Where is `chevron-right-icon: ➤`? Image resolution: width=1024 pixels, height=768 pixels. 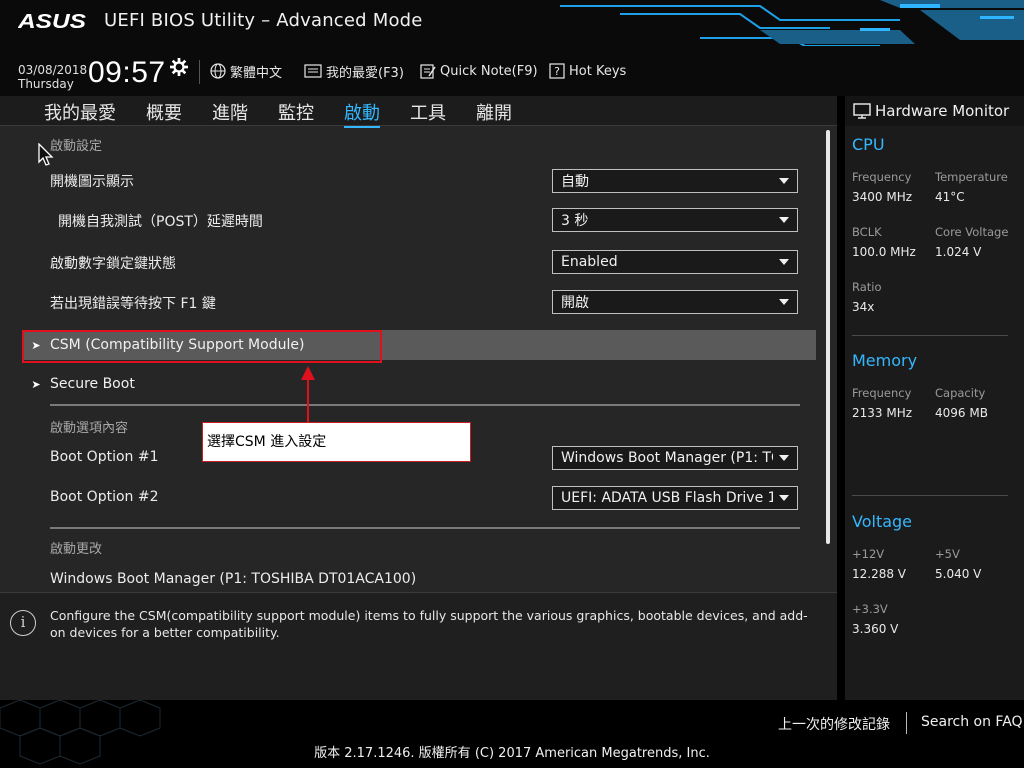 chevron-right-icon: ➤ is located at coordinates (36, 384).